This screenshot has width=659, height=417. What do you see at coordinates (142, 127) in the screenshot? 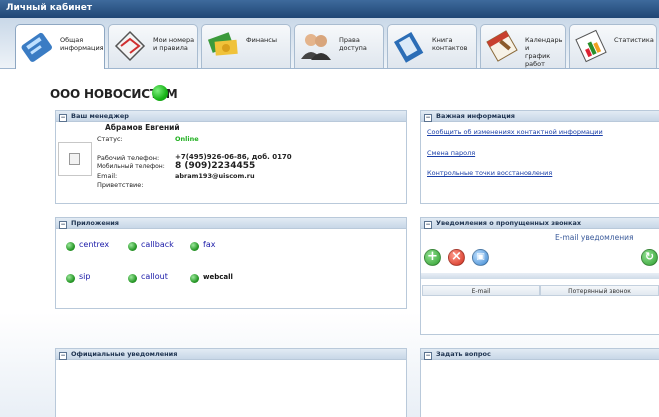
I see `manager-name: Абрамов Евгений` at bounding box center [142, 127].